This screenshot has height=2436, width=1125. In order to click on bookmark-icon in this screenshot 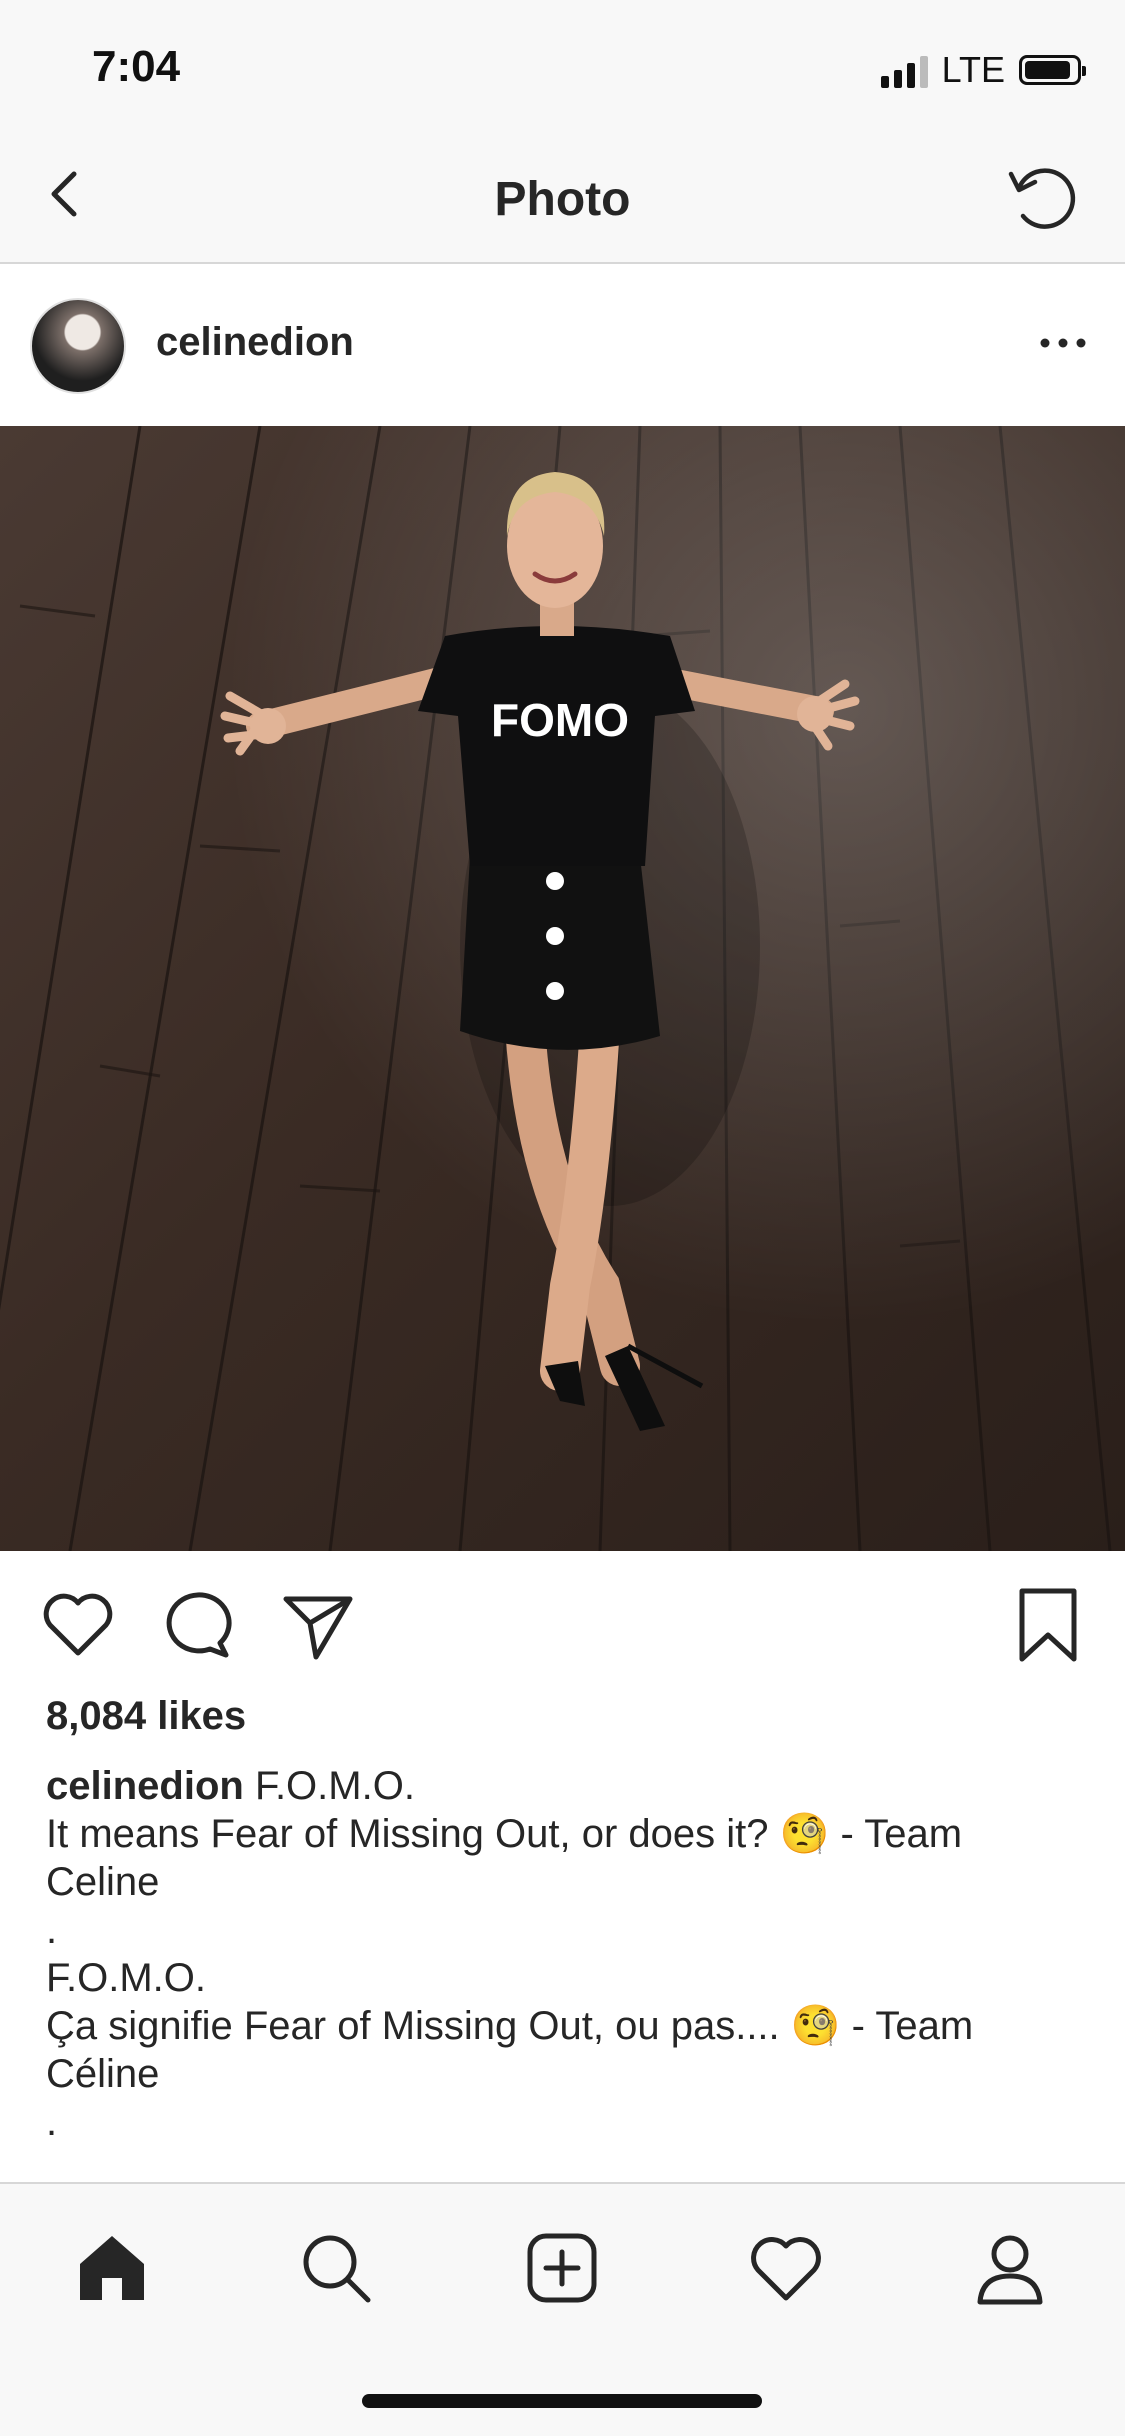, I will do `click(1048, 1625)`.